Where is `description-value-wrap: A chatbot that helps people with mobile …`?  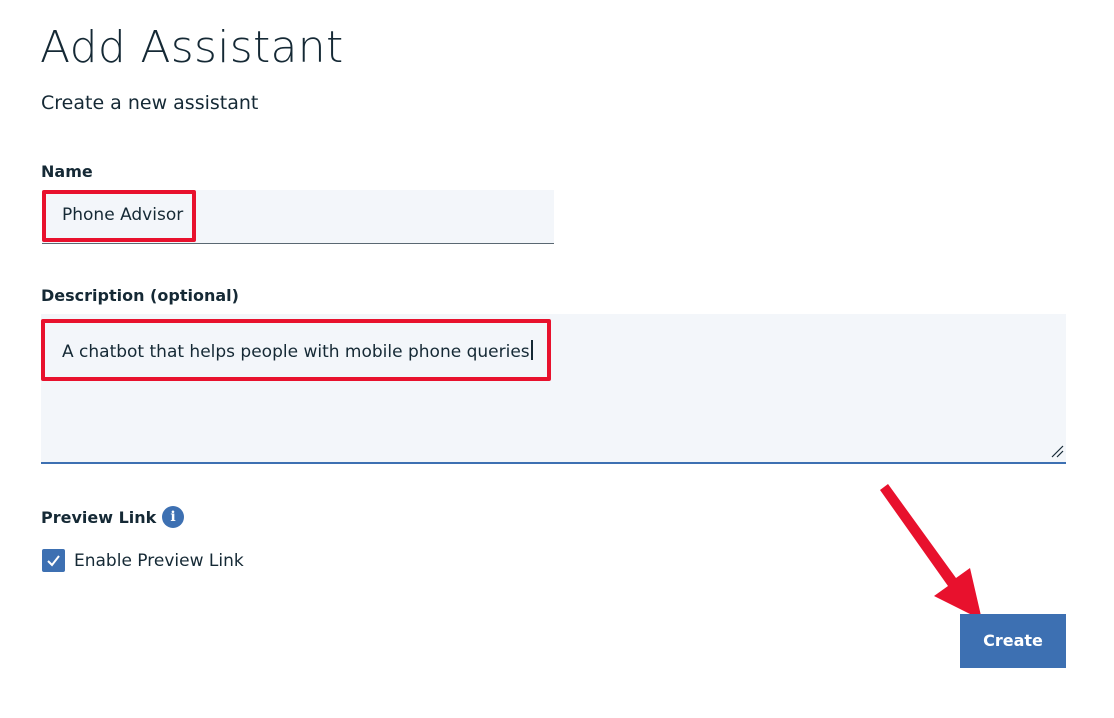 description-value-wrap: A chatbot that helps people with mobile … is located at coordinates (297, 351).